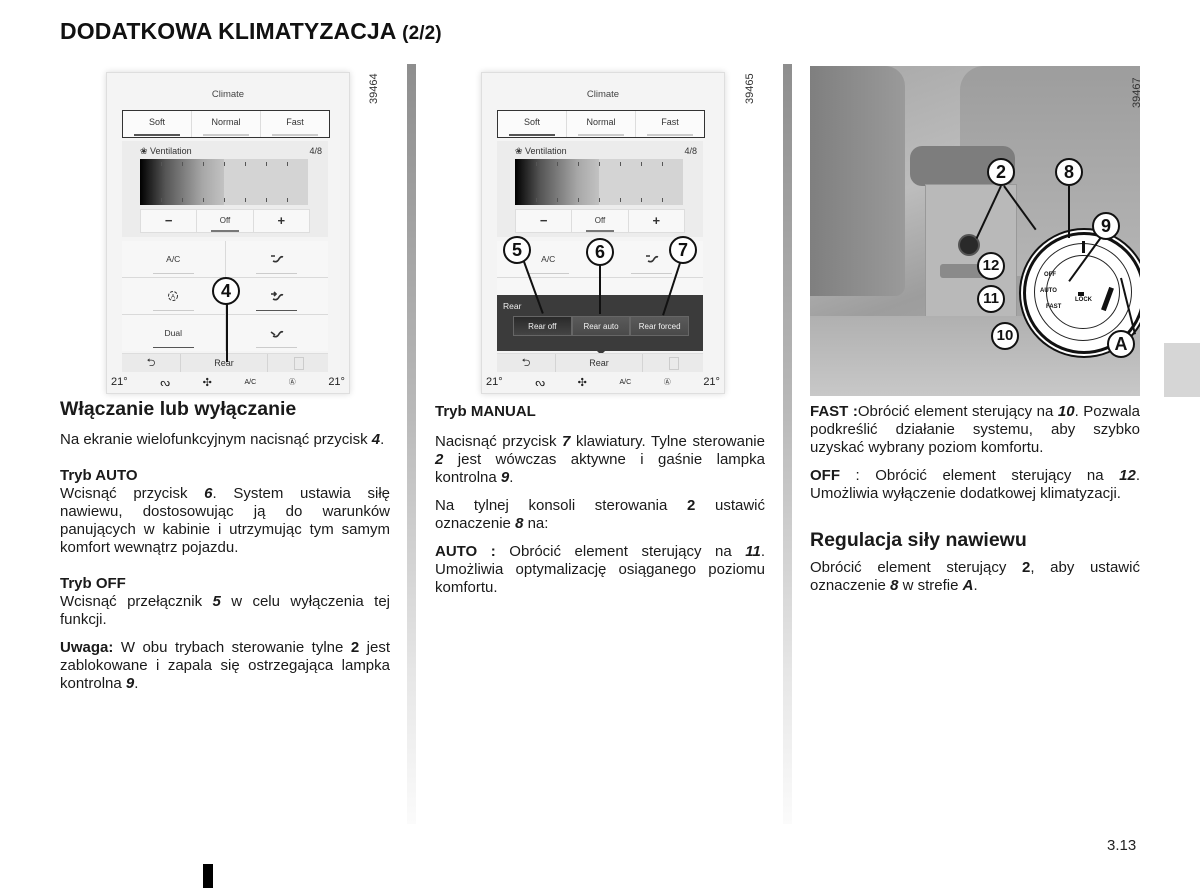  I want to click on ventilation-controls: − Off +, so click(225, 221).